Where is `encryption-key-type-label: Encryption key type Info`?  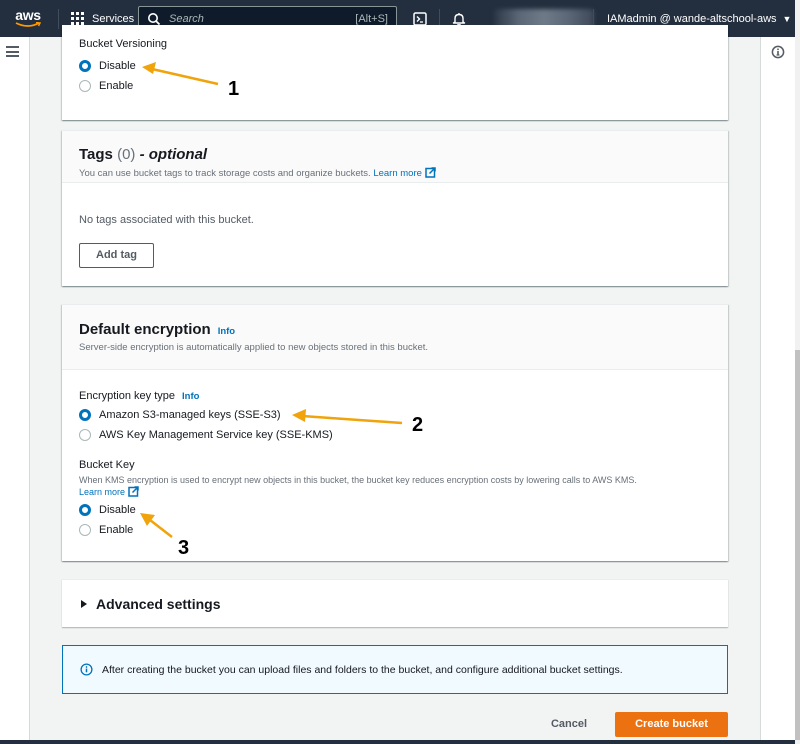
encryption-key-type-label: Encryption key type Info is located at coordinates (139, 396).